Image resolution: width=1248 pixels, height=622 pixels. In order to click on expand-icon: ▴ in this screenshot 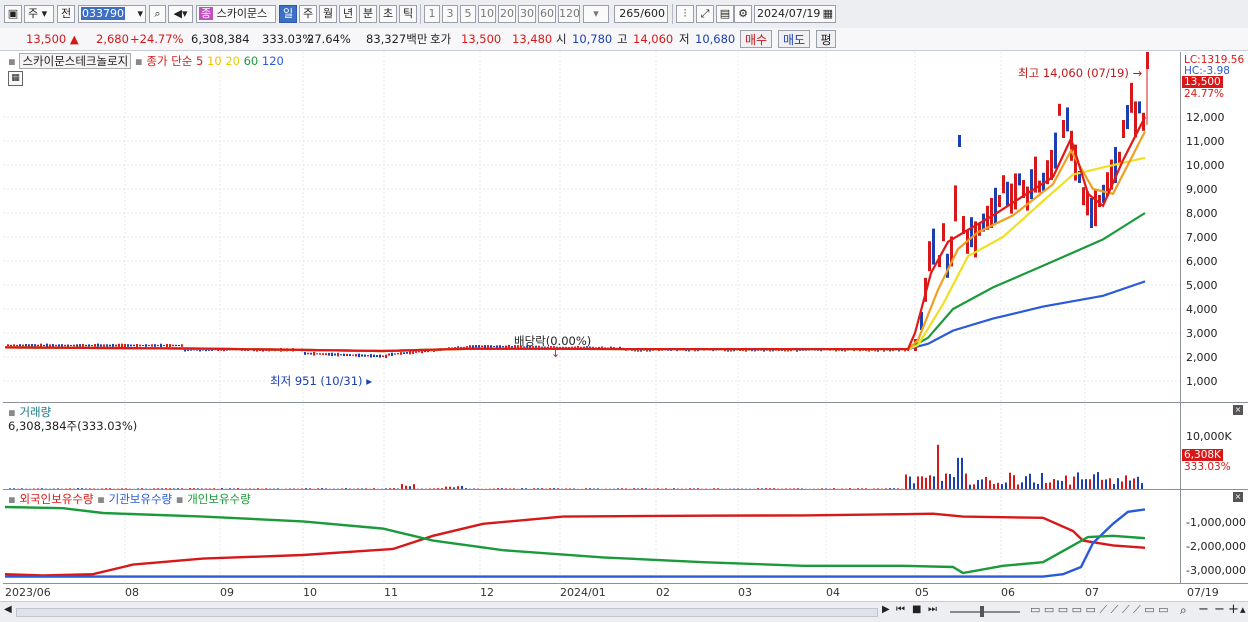, I will do `click(1243, 609)`.